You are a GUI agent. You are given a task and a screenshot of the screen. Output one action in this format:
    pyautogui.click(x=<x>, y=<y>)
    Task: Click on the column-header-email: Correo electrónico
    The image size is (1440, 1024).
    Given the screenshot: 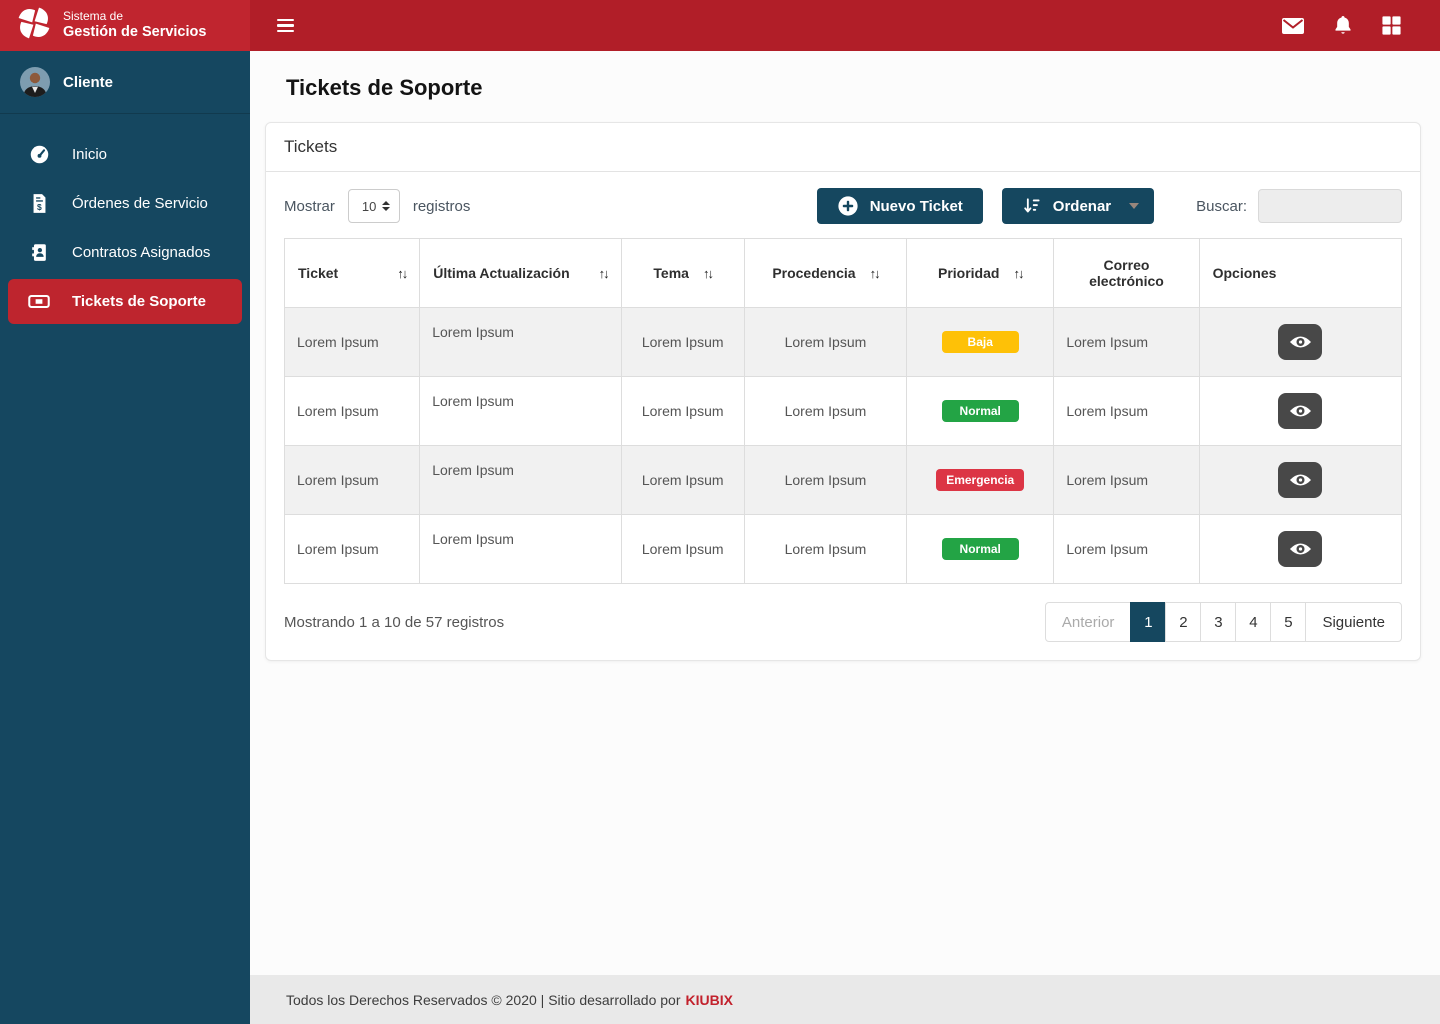 What is the action you would take?
    pyautogui.click(x=1126, y=273)
    